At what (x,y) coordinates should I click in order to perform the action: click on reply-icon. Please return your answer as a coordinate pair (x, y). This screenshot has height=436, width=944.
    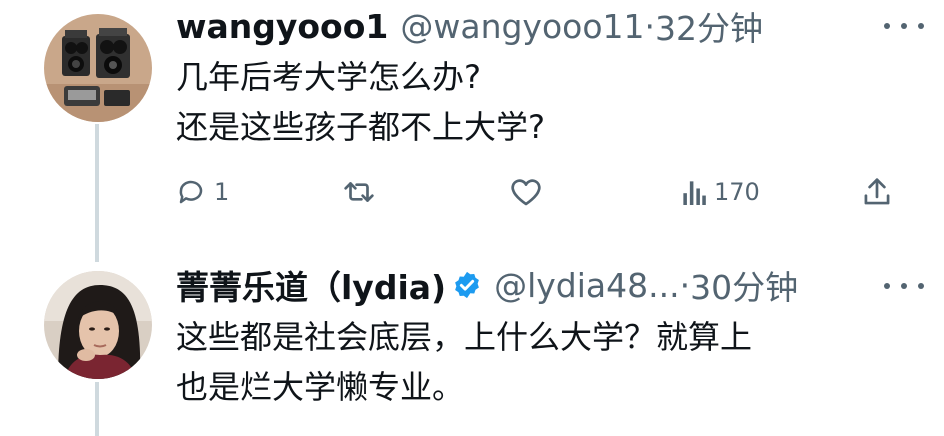
    Looking at the image, I should click on (191, 192).